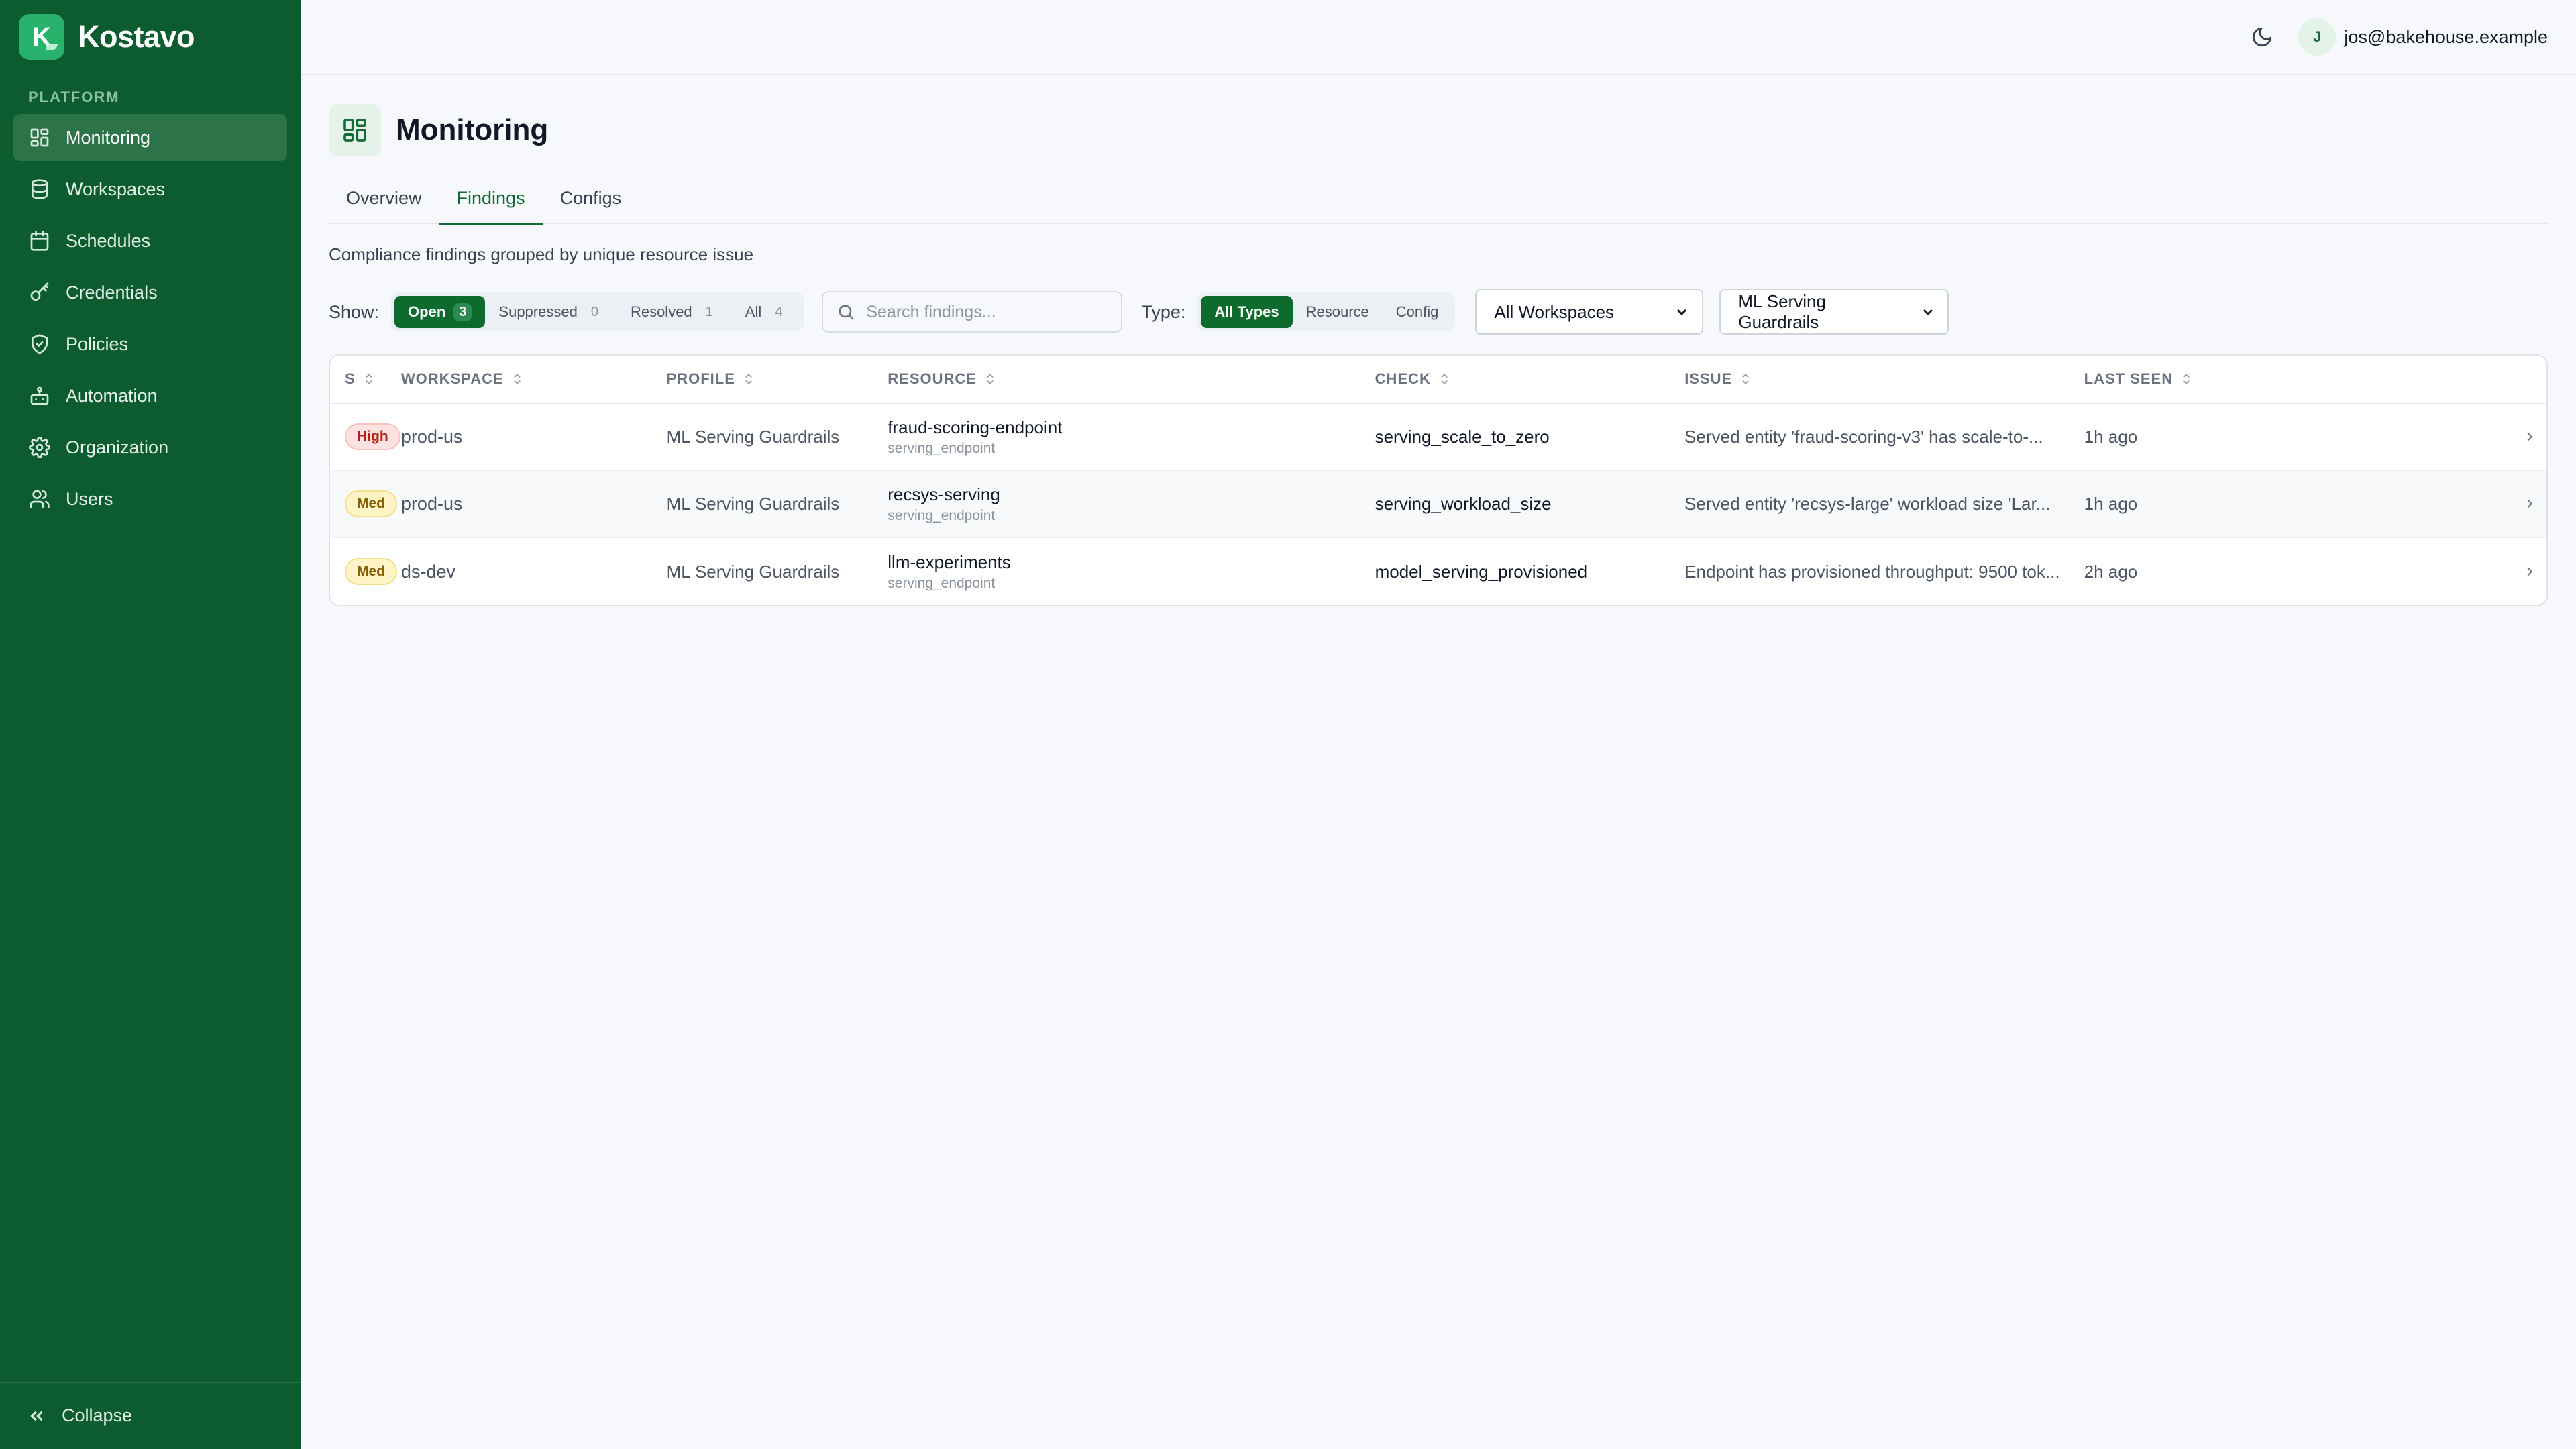 This screenshot has height=1449, width=2576. Describe the element at coordinates (1338, 312) in the screenshot. I see `type-resource-button: Resource` at that location.